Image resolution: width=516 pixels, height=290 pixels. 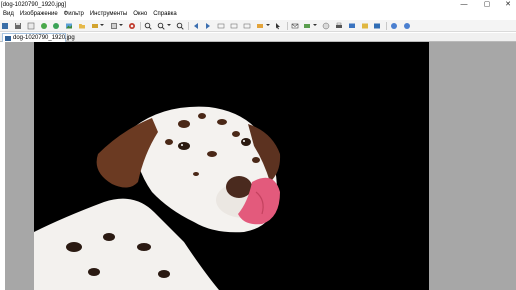 I want to click on maximize-button: ▢, so click(x=487, y=5).